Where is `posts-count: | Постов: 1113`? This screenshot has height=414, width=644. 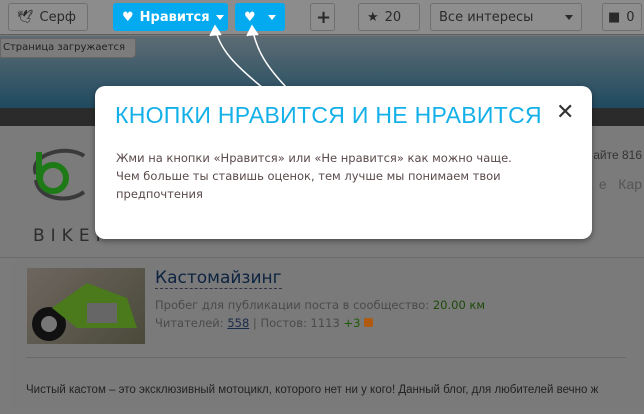
posts-count: | Постов: 1113 is located at coordinates (296, 323).